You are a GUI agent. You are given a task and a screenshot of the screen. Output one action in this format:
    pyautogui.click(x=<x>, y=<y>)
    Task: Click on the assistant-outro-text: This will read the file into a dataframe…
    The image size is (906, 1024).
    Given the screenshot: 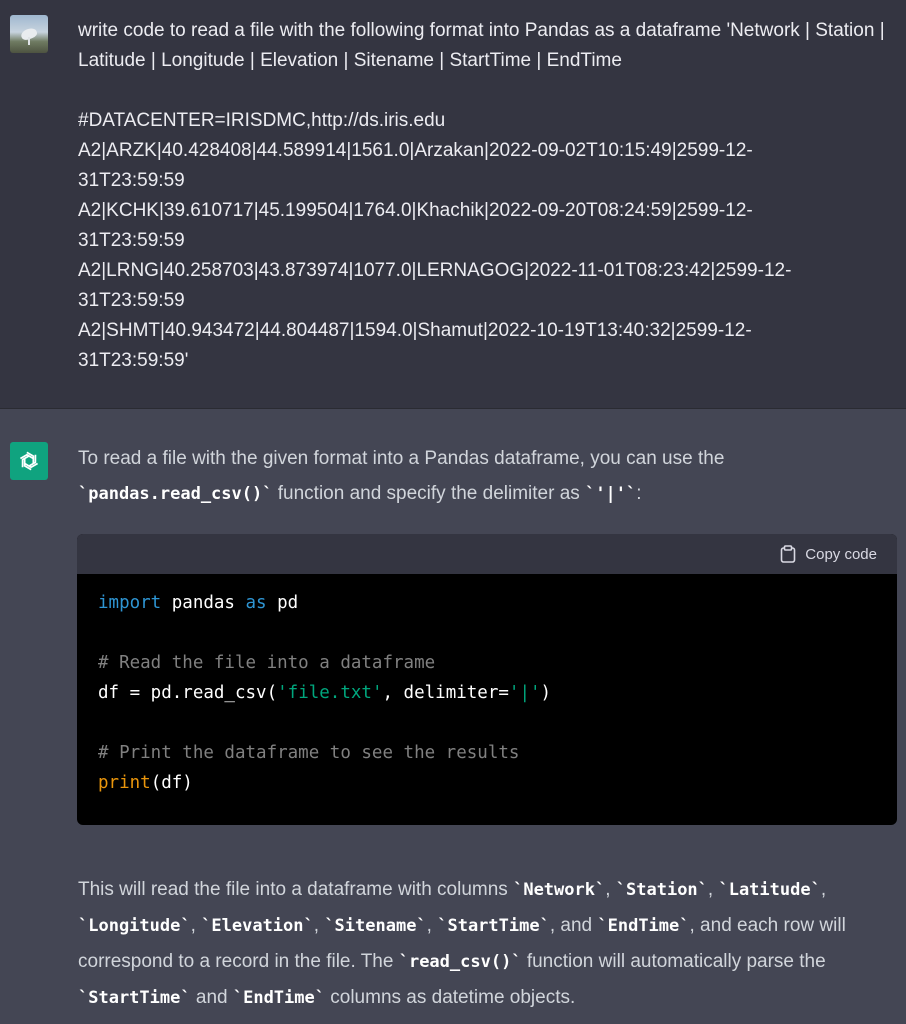 What is the action you would take?
    pyautogui.click(x=462, y=943)
    